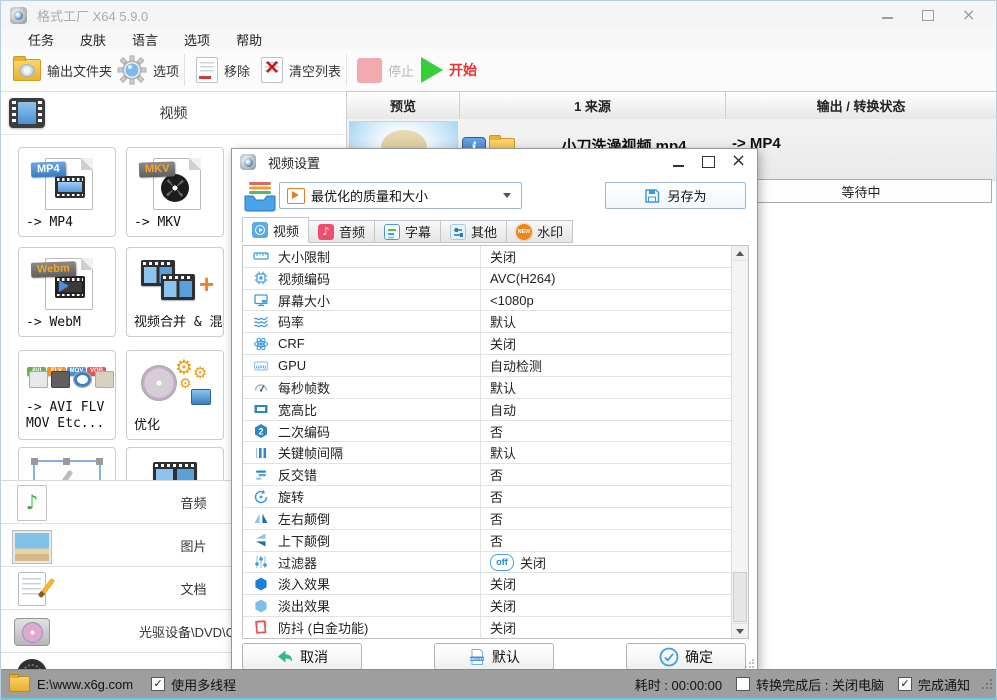 This screenshot has width=997, height=700. Describe the element at coordinates (516, 367) in the screenshot. I see `setting-value: 自动检测` at that location.